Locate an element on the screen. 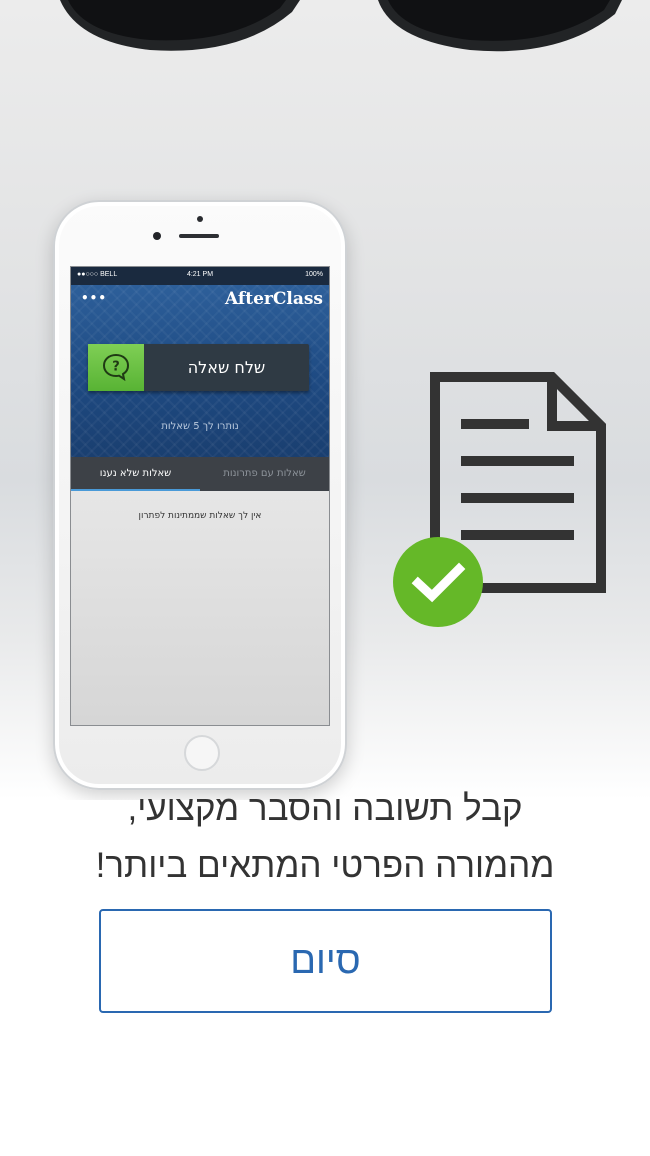  checkmark-badge is located at coordinates (438, 582).